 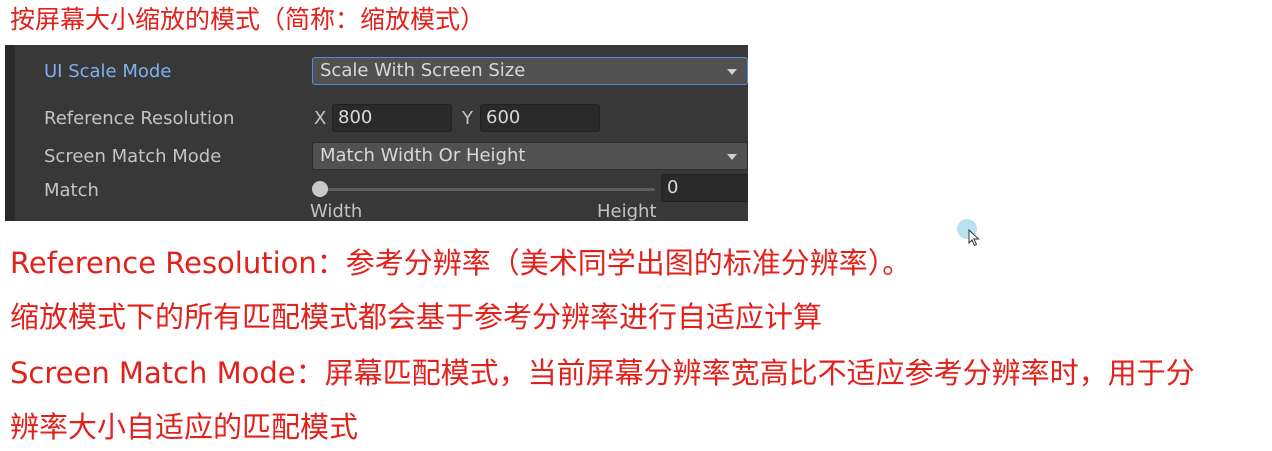 What do you see at coordinates (248, 19) in the screenshot?
I see `page-title: 按屏幕大小缩放的模式（简称：缩放模式）` at bounding box center [248, 19].